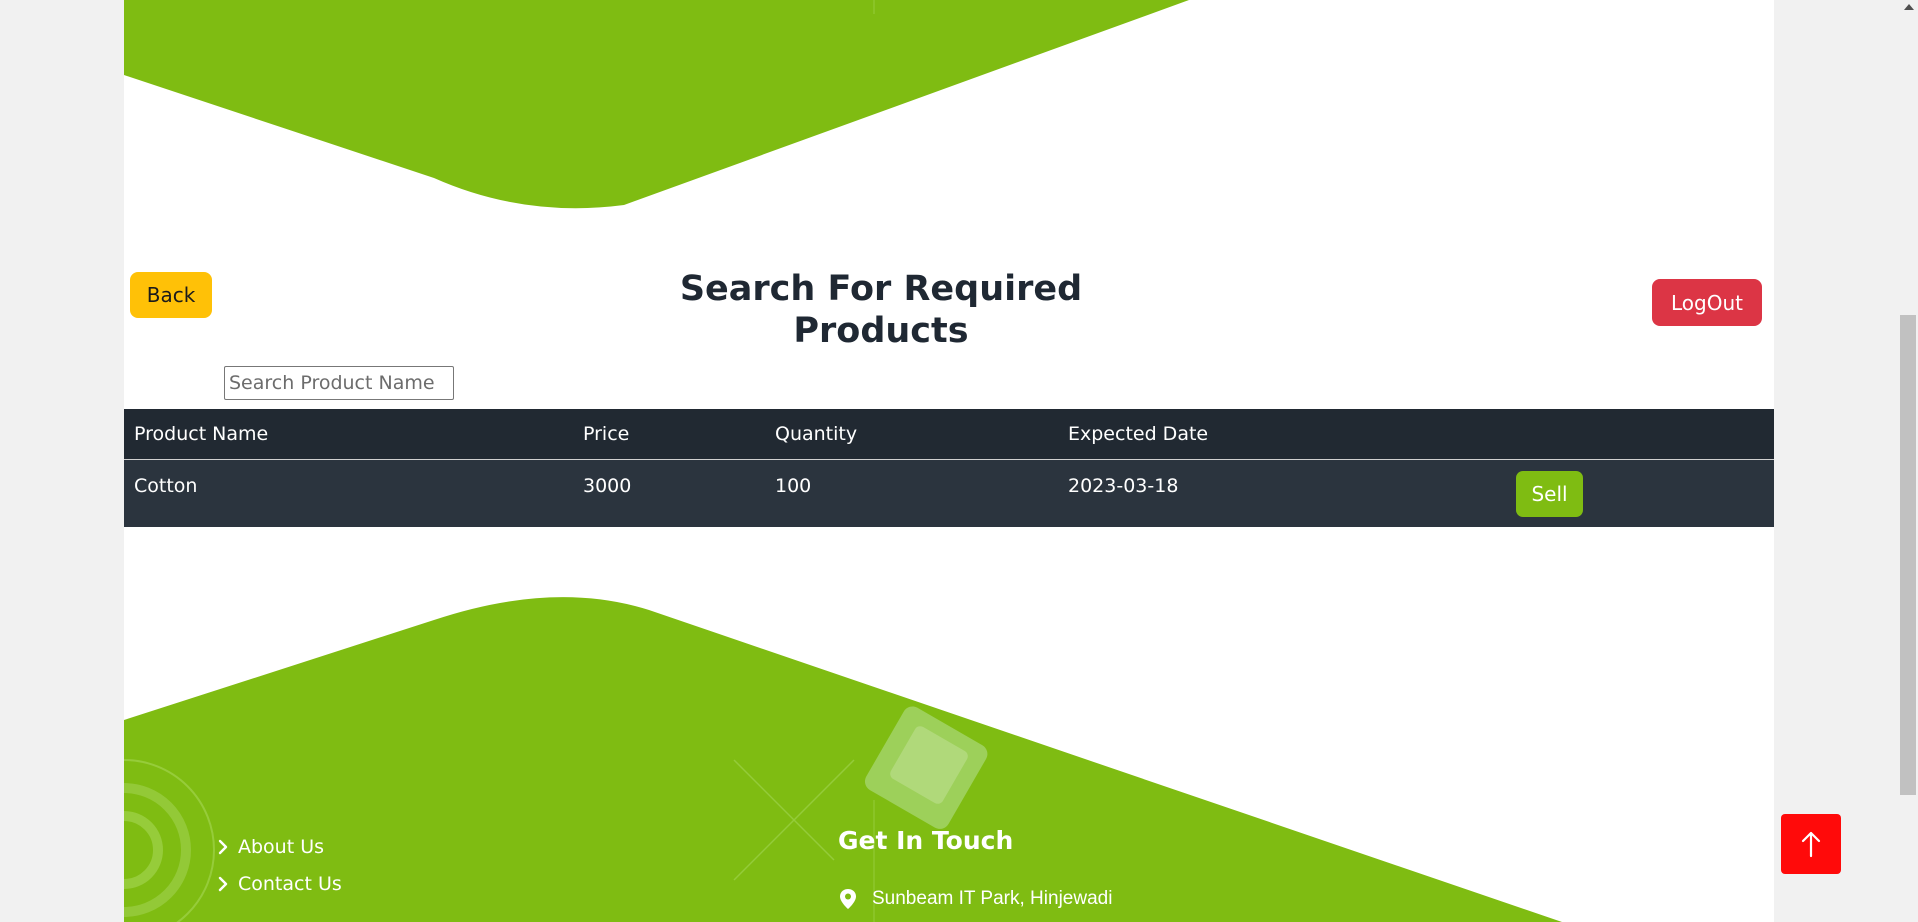  Describe the element at coordinates (290, 883) in the screenshot. I see `footer-link-label: Contact Us` at that location.